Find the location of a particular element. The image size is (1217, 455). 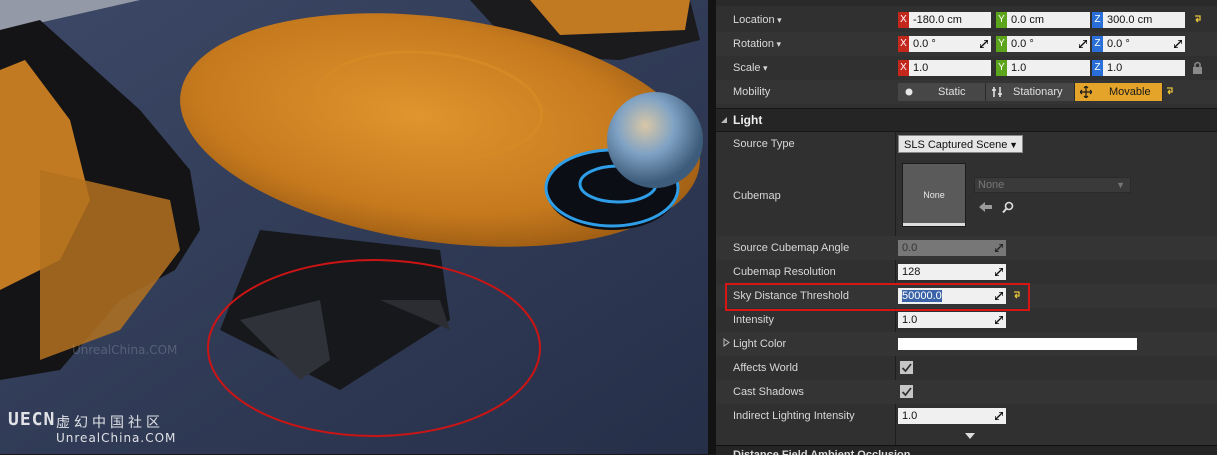

intensity-input: 1.0 is located at coordinates (952, 320).